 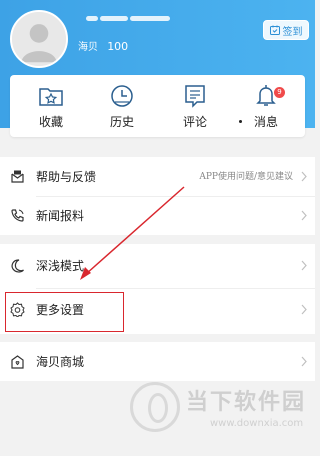 I want to click on checkin-button: 签到, so click(x=286, y=30).